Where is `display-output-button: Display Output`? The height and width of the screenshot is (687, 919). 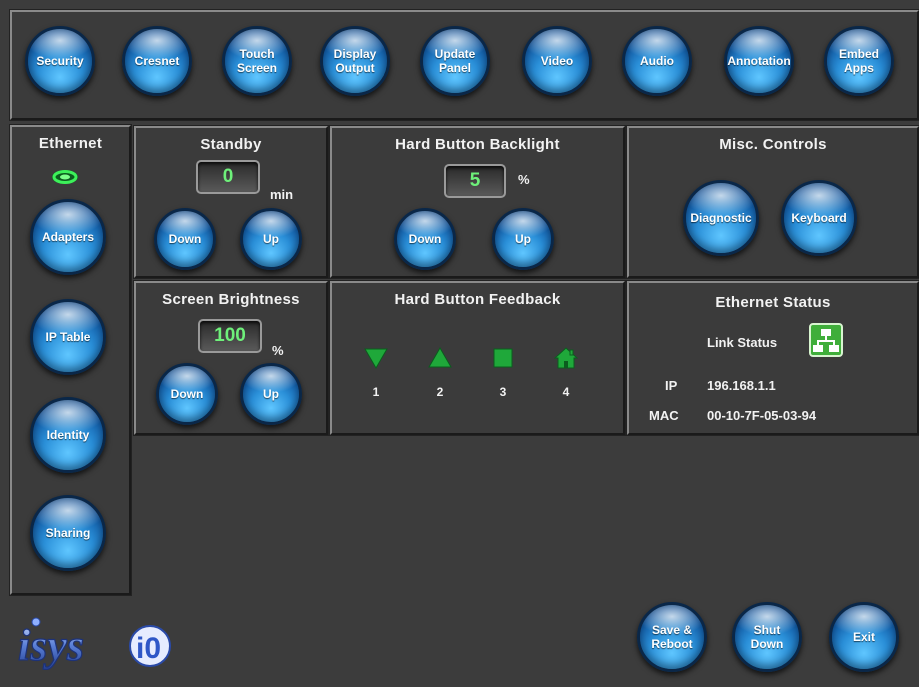 display-output-button: Display Output is located at coordinates (355, 61).